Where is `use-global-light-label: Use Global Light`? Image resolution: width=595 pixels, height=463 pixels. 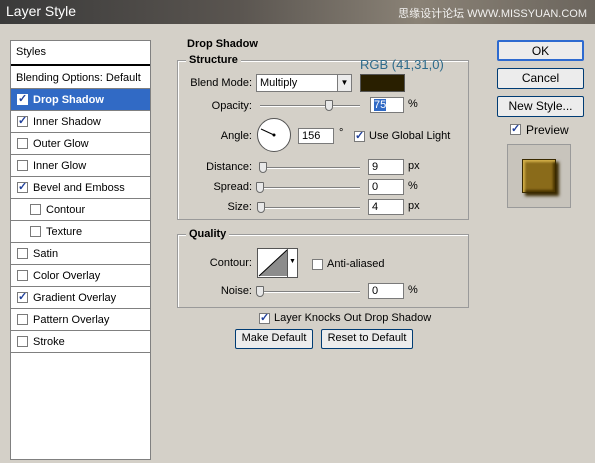
use-global-light-label: Use Global Light is located at coordinates (410, 136).